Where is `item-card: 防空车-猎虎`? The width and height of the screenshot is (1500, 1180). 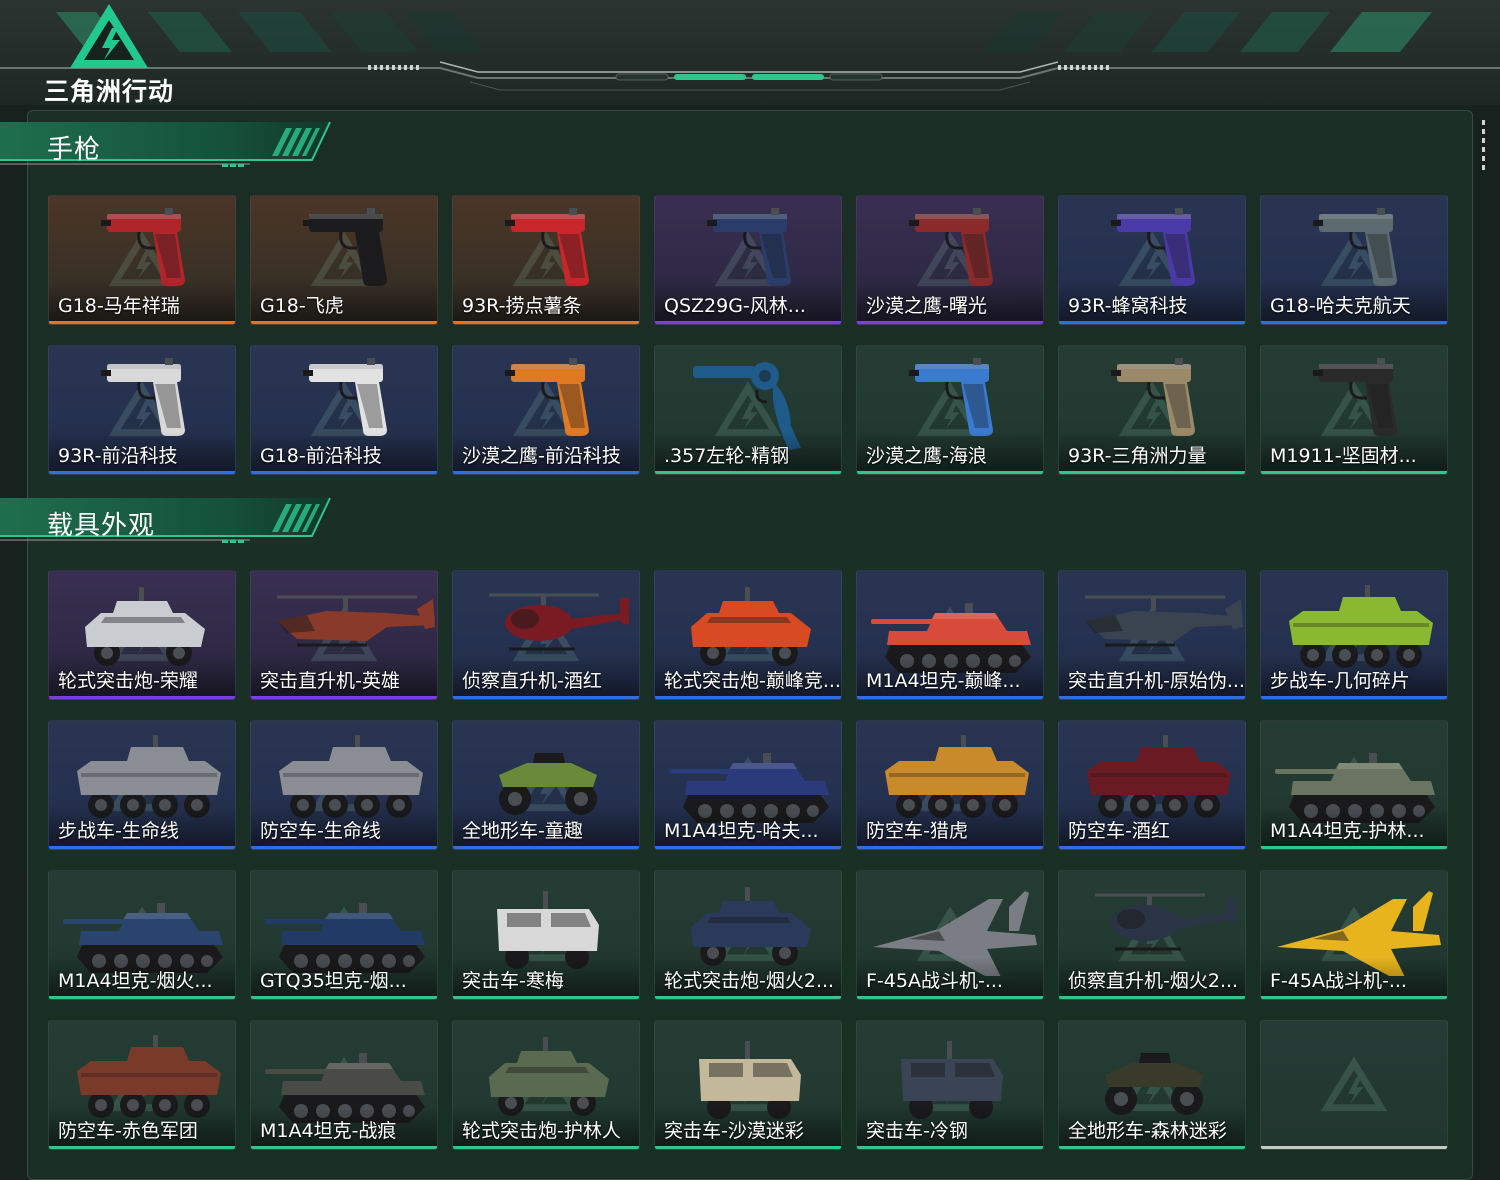
item-card: 防空车-猎虎 is located at coordinates (950, 785).